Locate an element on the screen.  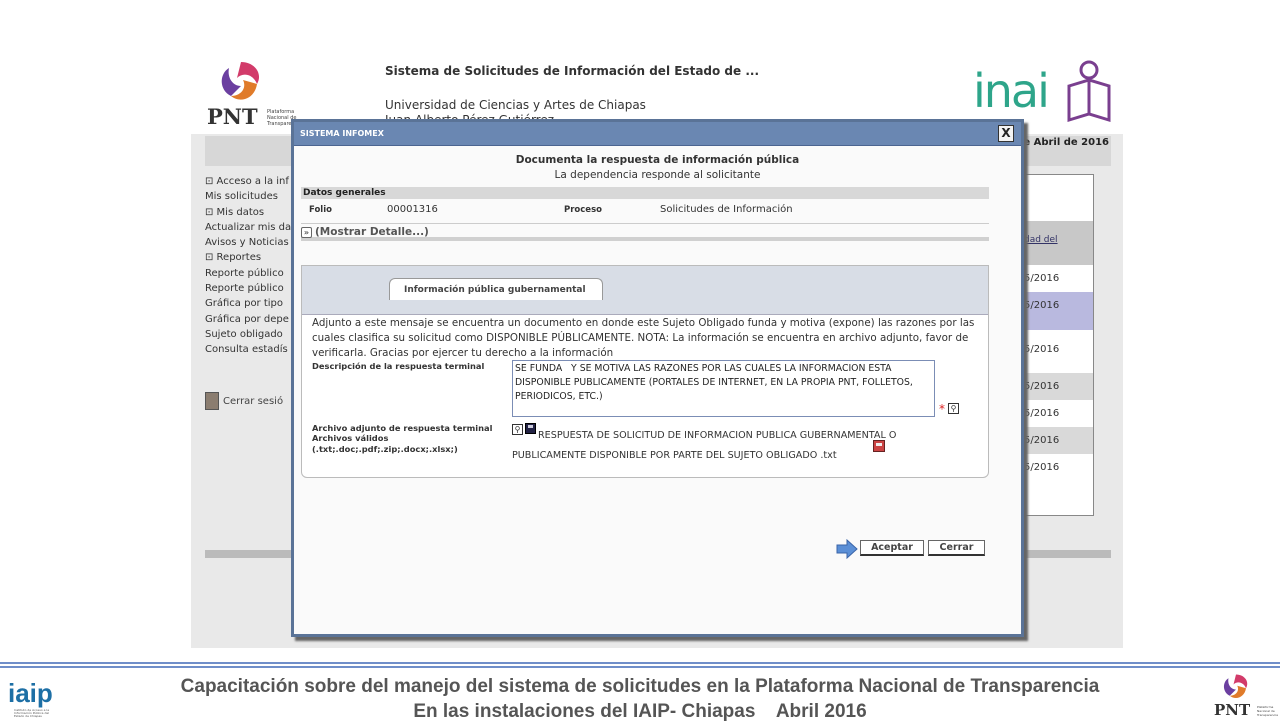
attachment-label: Archivo adjunto de respuesta terminal is located at coordinates (402, 428).